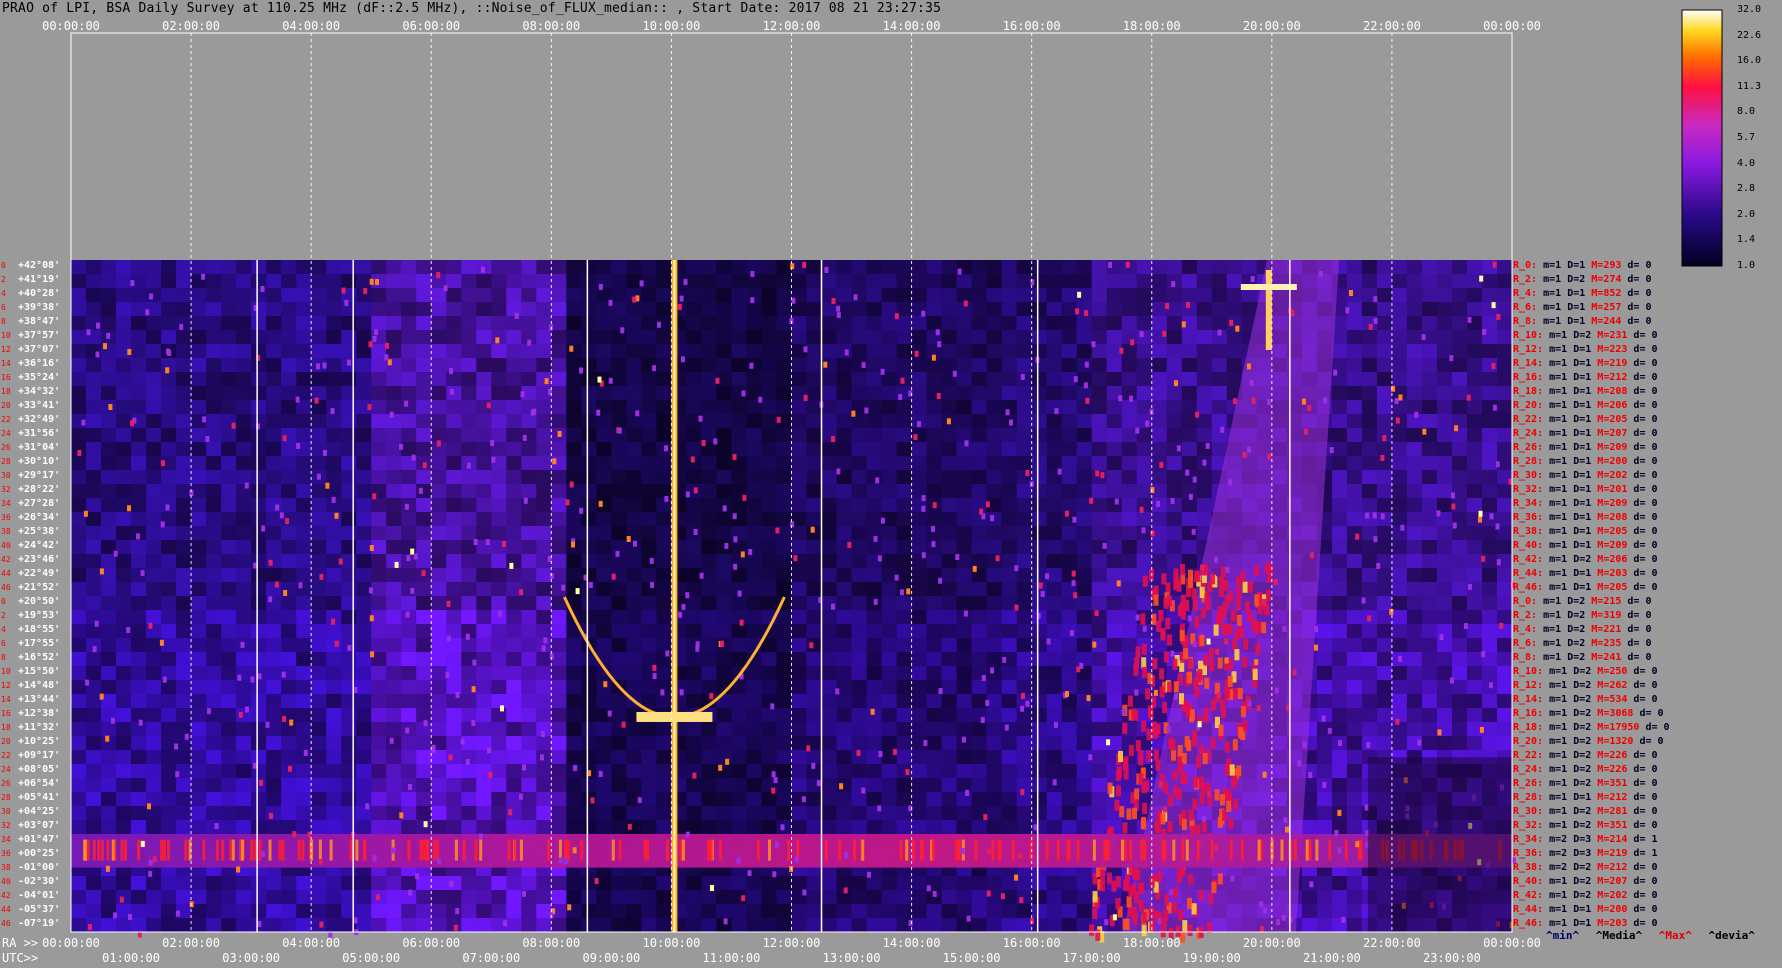 This screenshot has width=1782, height=968. What do you see at coordinates (1588, 713) in the screenshot?
I see `ray-stat-row: R_16: m=1 D=2 M=3068 d= 0` at bounding box center [1588, 713].